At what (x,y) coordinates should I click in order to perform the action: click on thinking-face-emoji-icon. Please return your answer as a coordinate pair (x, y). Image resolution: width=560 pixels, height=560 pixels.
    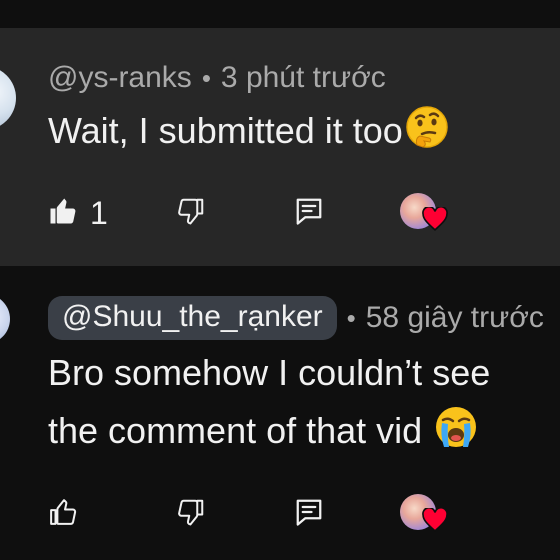
    Looking at the image, I should click on (427, 127).